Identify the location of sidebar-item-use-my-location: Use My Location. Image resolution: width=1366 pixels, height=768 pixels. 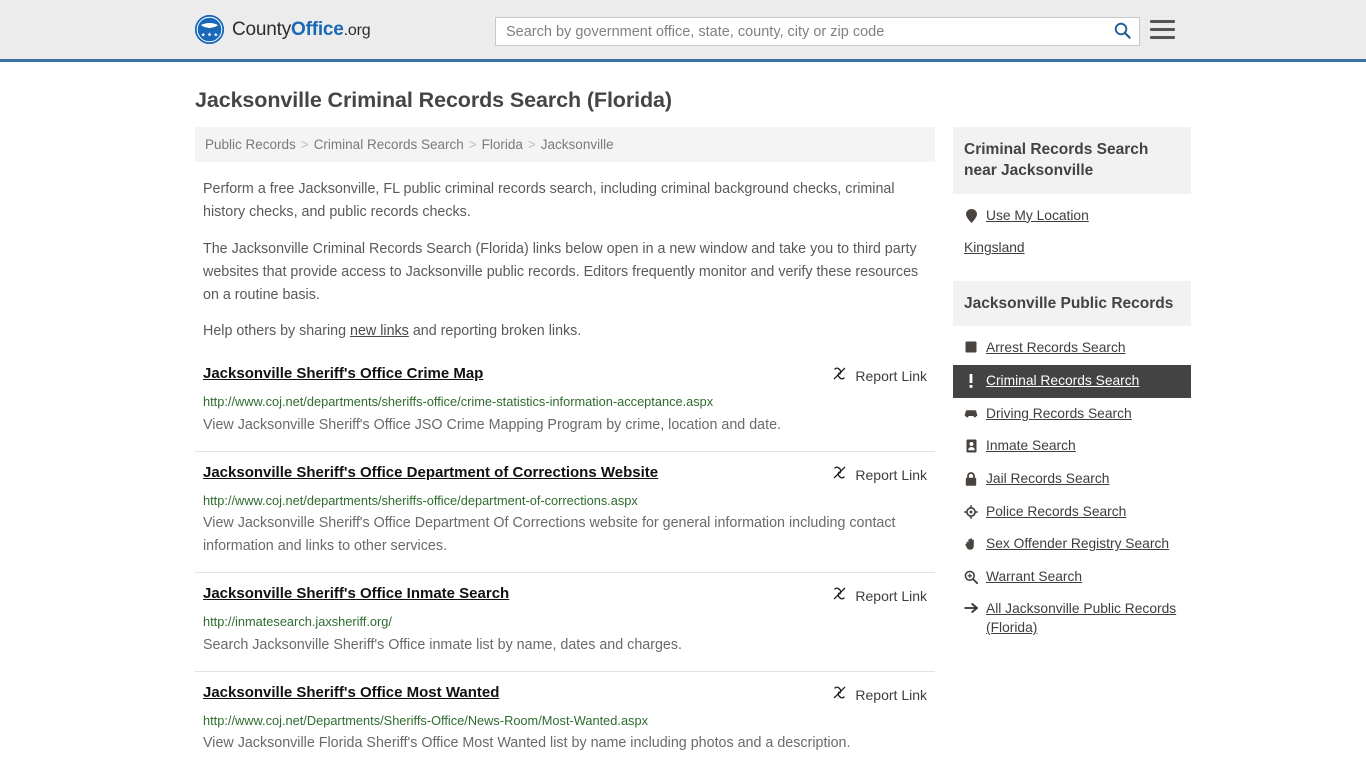
(1072, 216).